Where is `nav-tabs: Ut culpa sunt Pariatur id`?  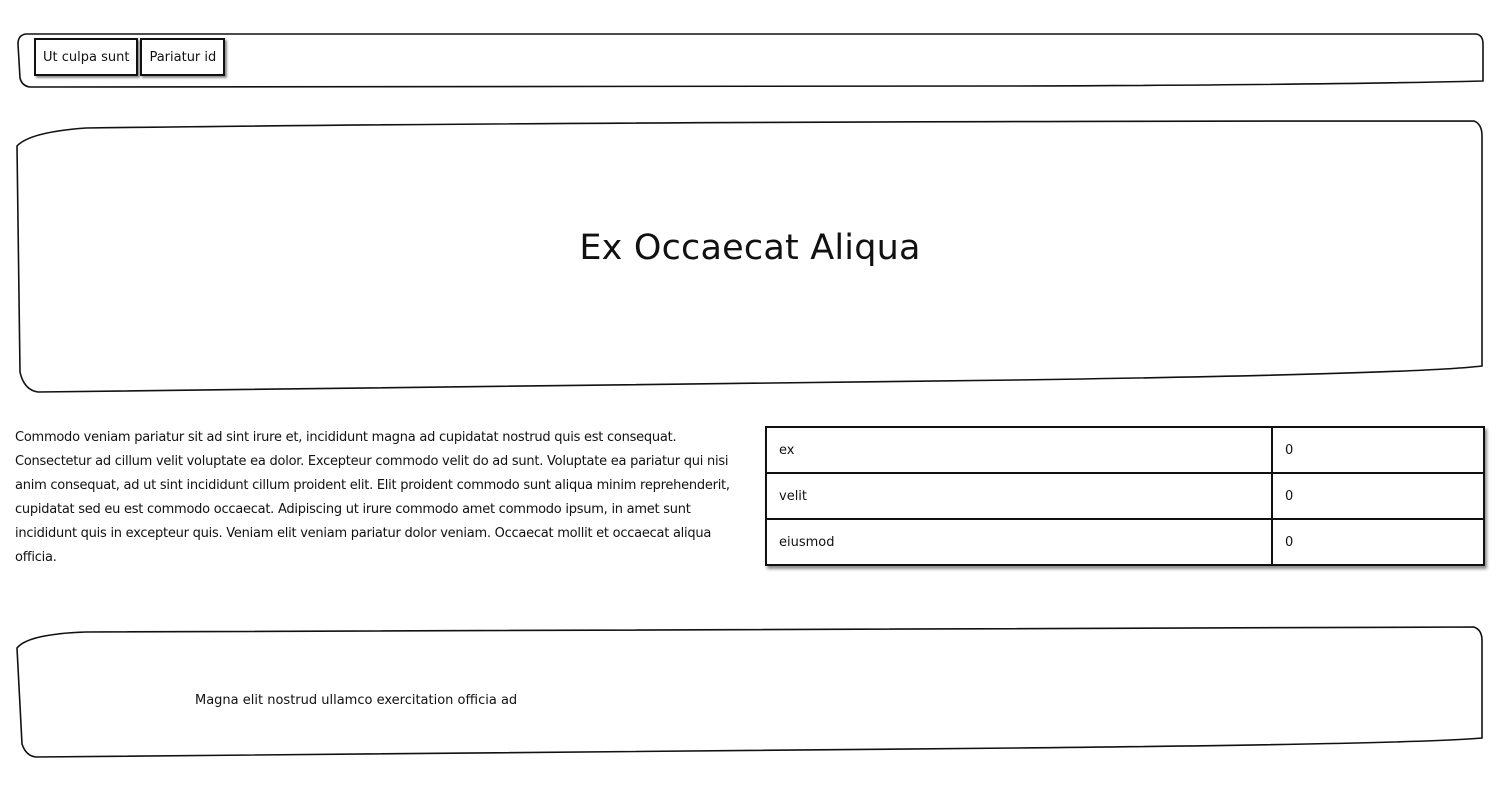 nav-tabs: Ut culpa sunt Pariatur id is located at coordinates (130, 57).